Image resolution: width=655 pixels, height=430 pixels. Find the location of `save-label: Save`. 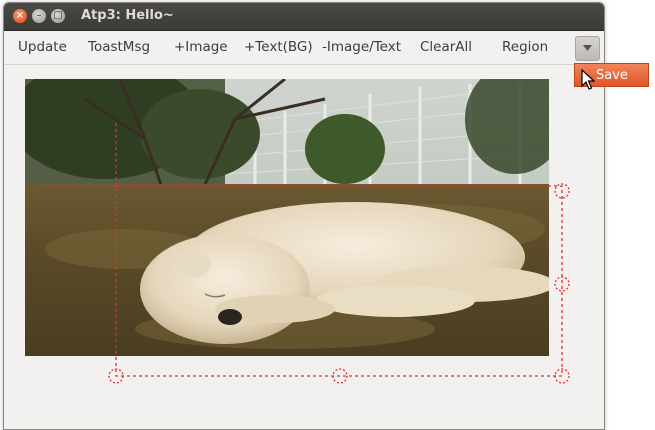

save-label: Save is located at coordinates (612, 75).